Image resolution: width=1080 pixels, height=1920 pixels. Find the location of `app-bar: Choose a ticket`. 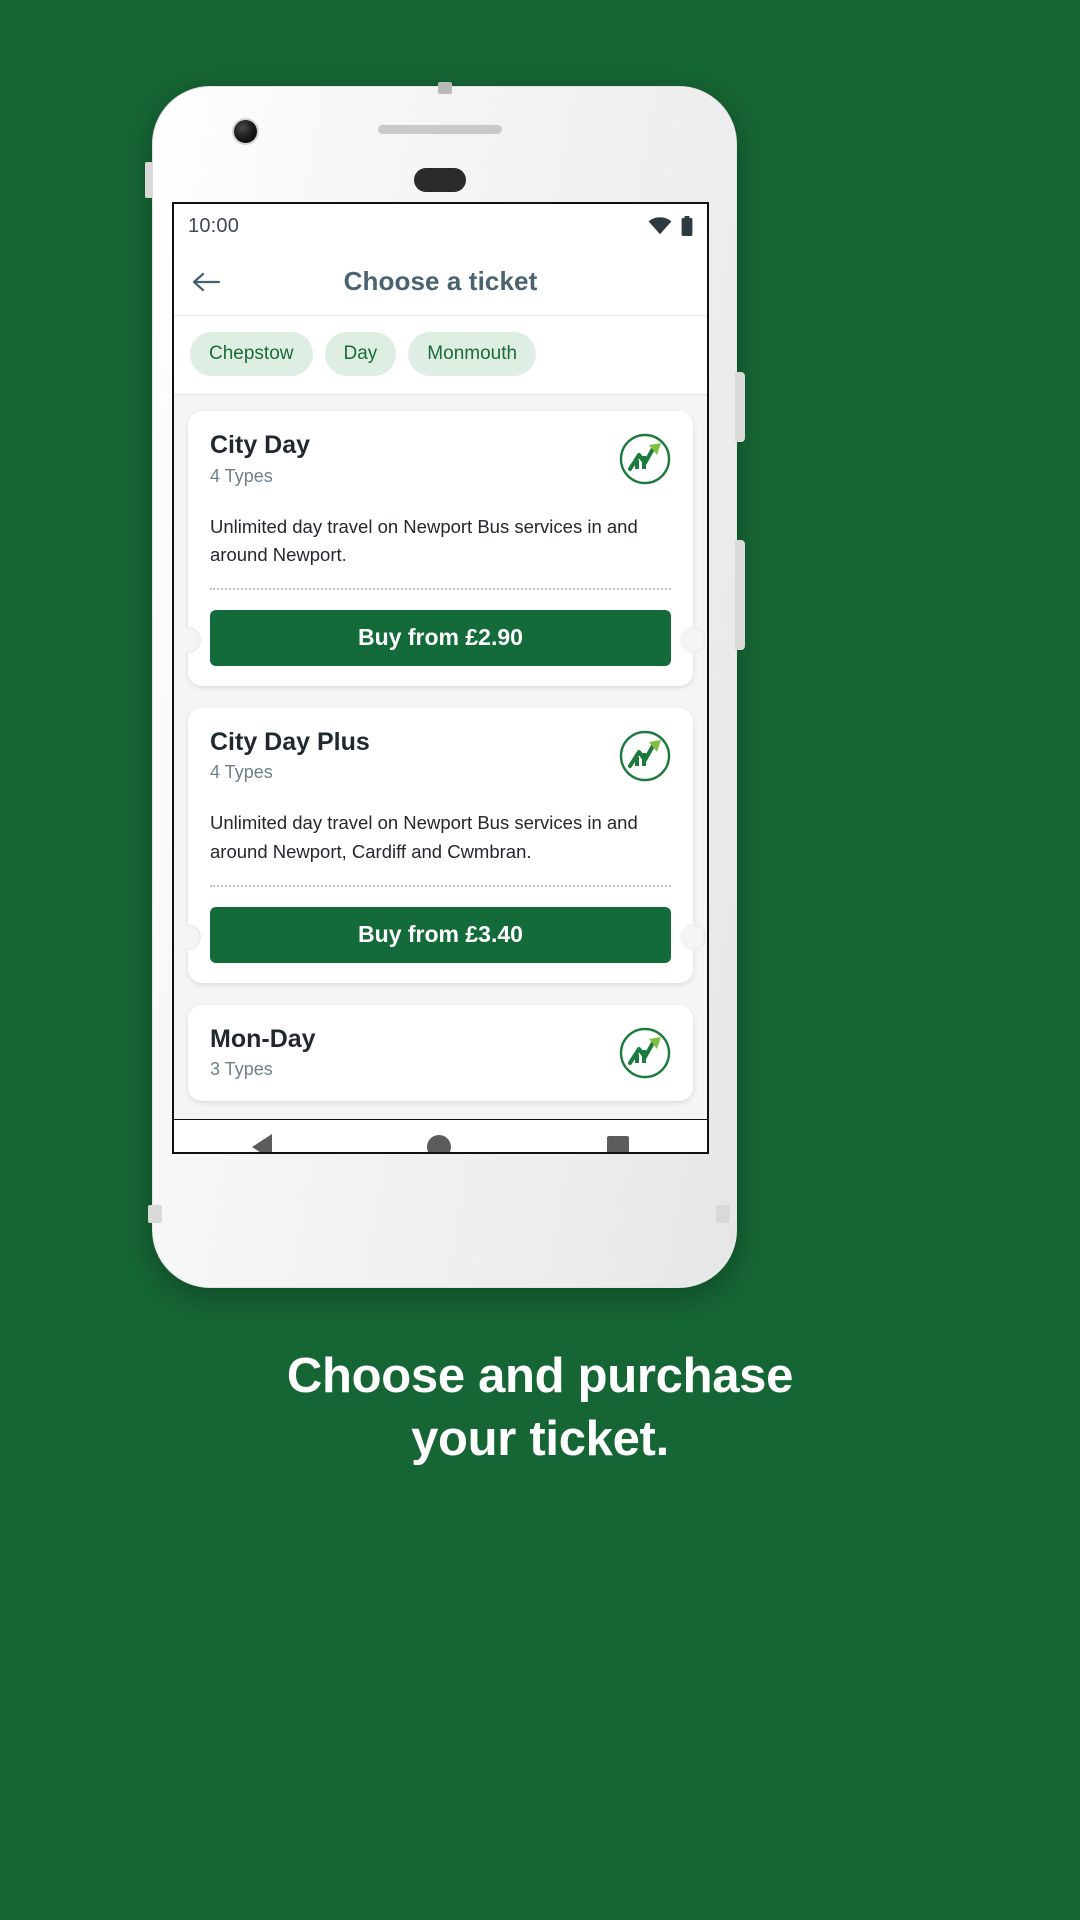

app-bar: Choose a ticket is located at coordinates (440, 282).